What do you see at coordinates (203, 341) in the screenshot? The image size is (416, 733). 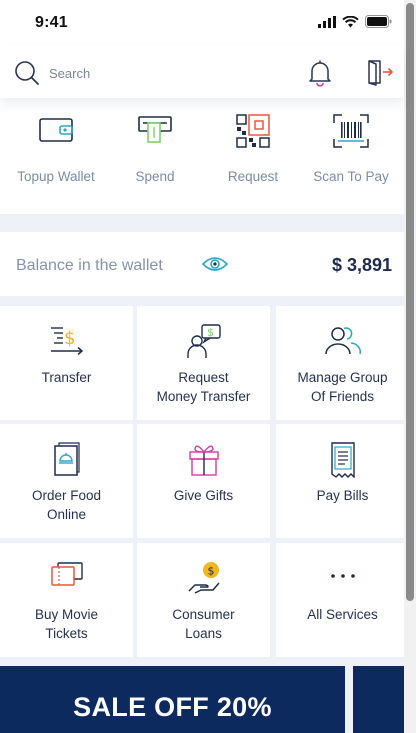 I see `request-money-icon: $` at bounding box center [203, 341].